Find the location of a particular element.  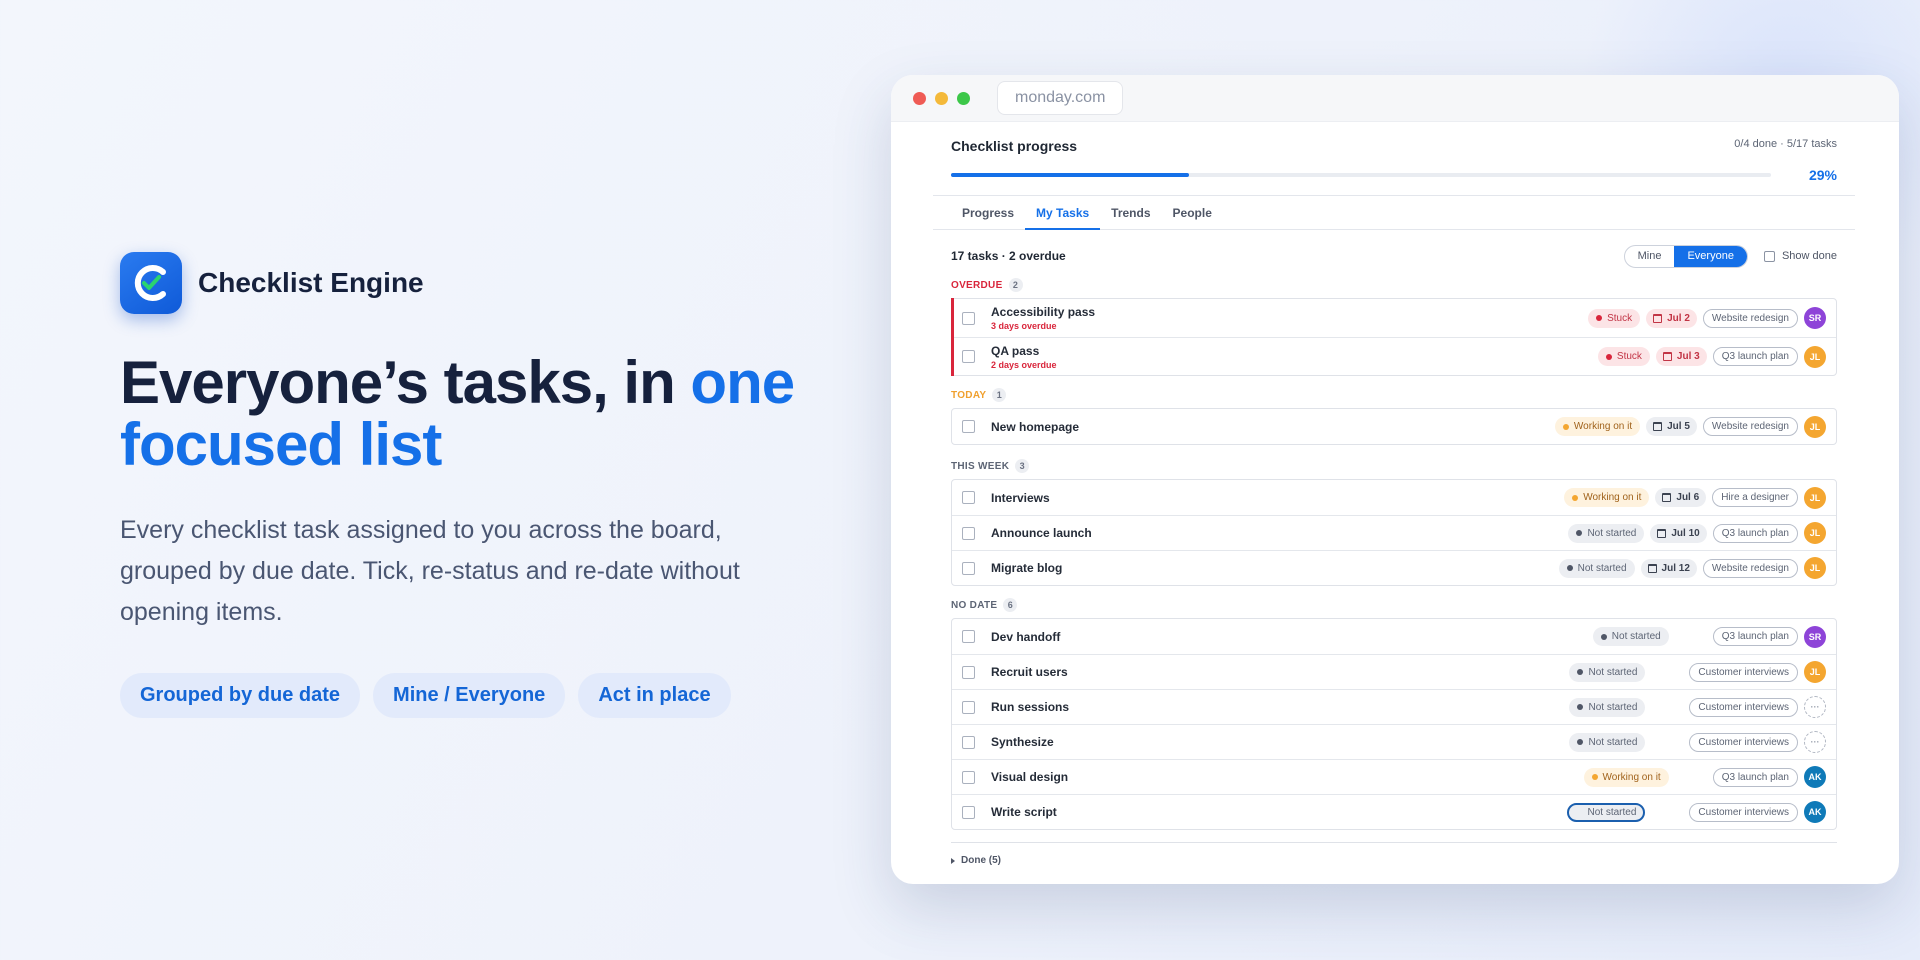

status-label: Not started is located at coordinates (1636, 636).